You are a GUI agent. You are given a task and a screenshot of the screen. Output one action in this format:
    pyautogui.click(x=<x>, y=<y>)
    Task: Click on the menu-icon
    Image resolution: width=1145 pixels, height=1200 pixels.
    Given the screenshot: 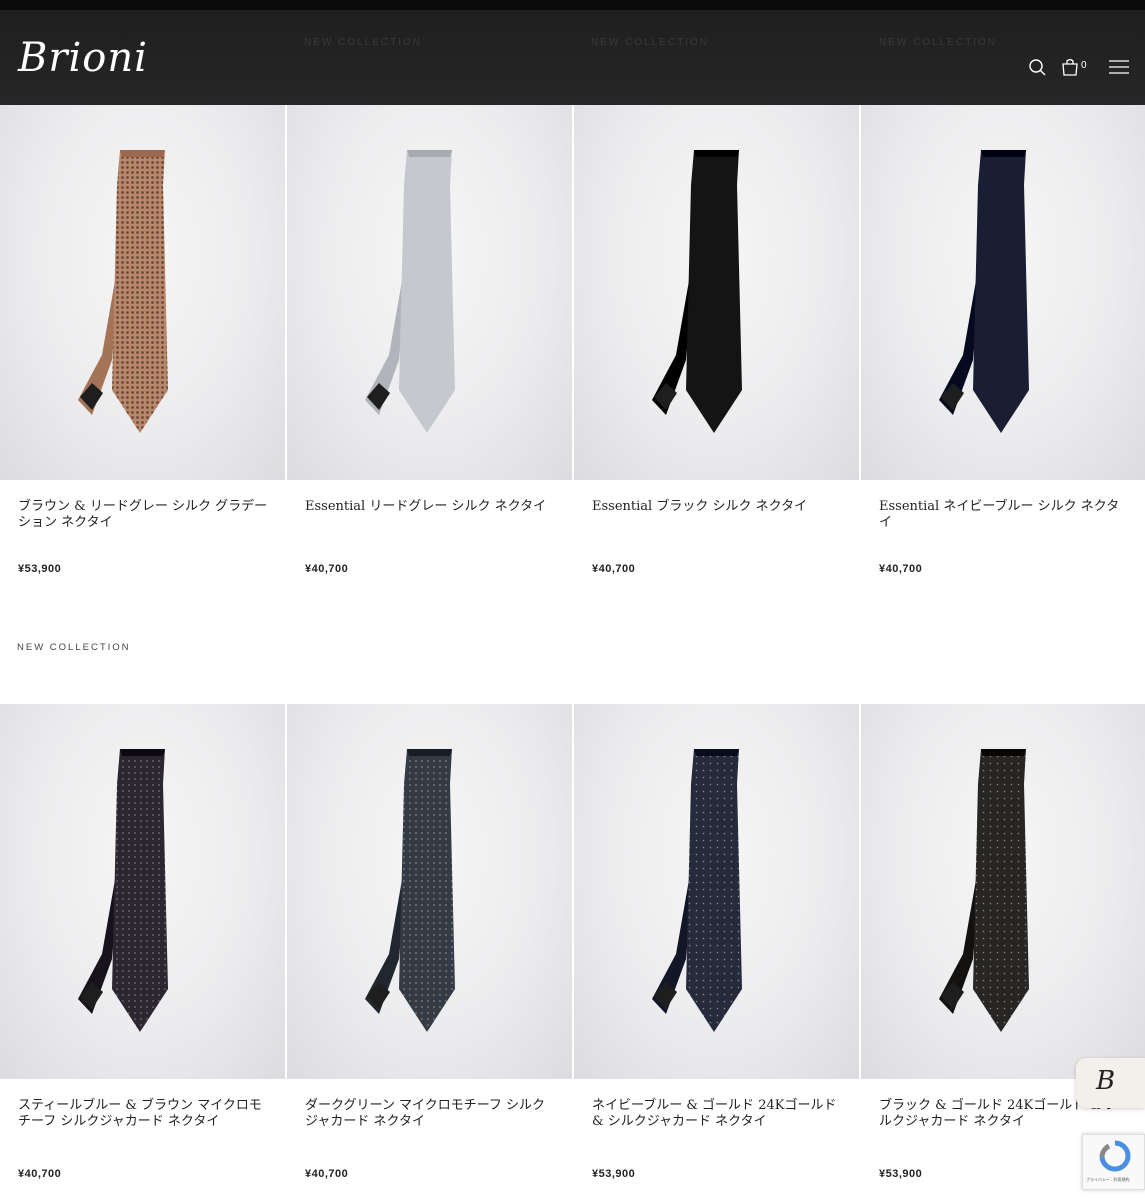 What is the action you would take?
    pyautogui.click(x=1119, y=67)
    